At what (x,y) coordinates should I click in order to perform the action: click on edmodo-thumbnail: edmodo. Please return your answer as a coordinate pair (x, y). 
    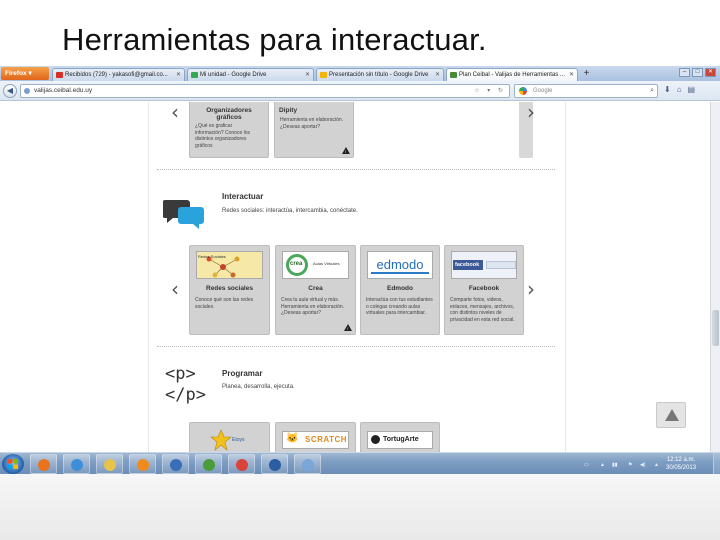
    Looking at the image, I should click on (400, 265).